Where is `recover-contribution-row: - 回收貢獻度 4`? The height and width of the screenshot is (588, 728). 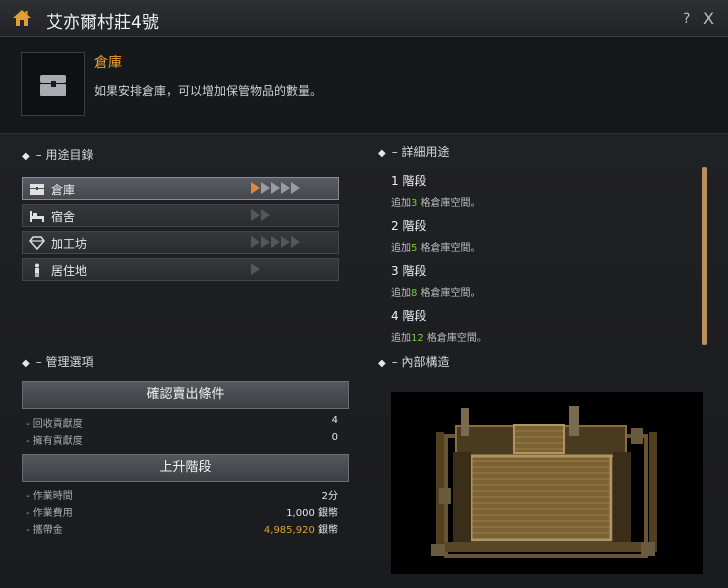 recover-contribution-row: - 回收貢獻度 4 is located at coordinates (182, 422).